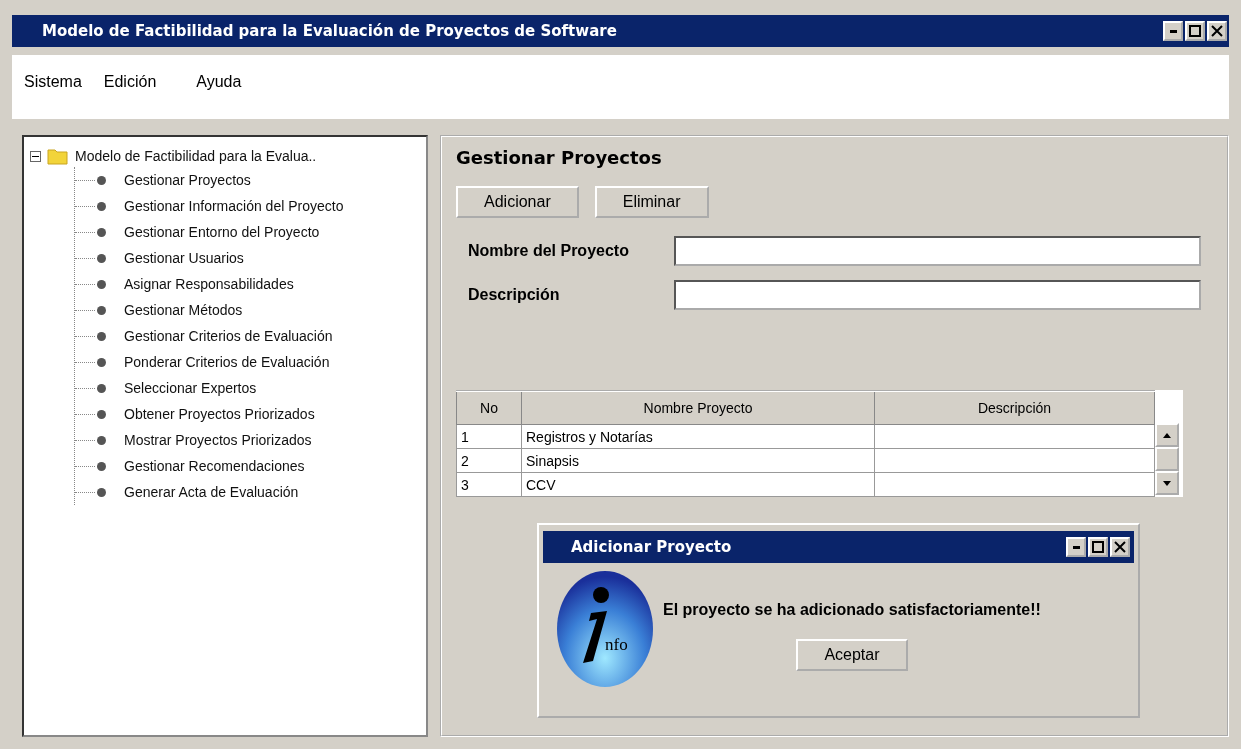  Describe the element at coordinates (53, 82) in the screenshot. I see `menu-item: Sistema` at that location.